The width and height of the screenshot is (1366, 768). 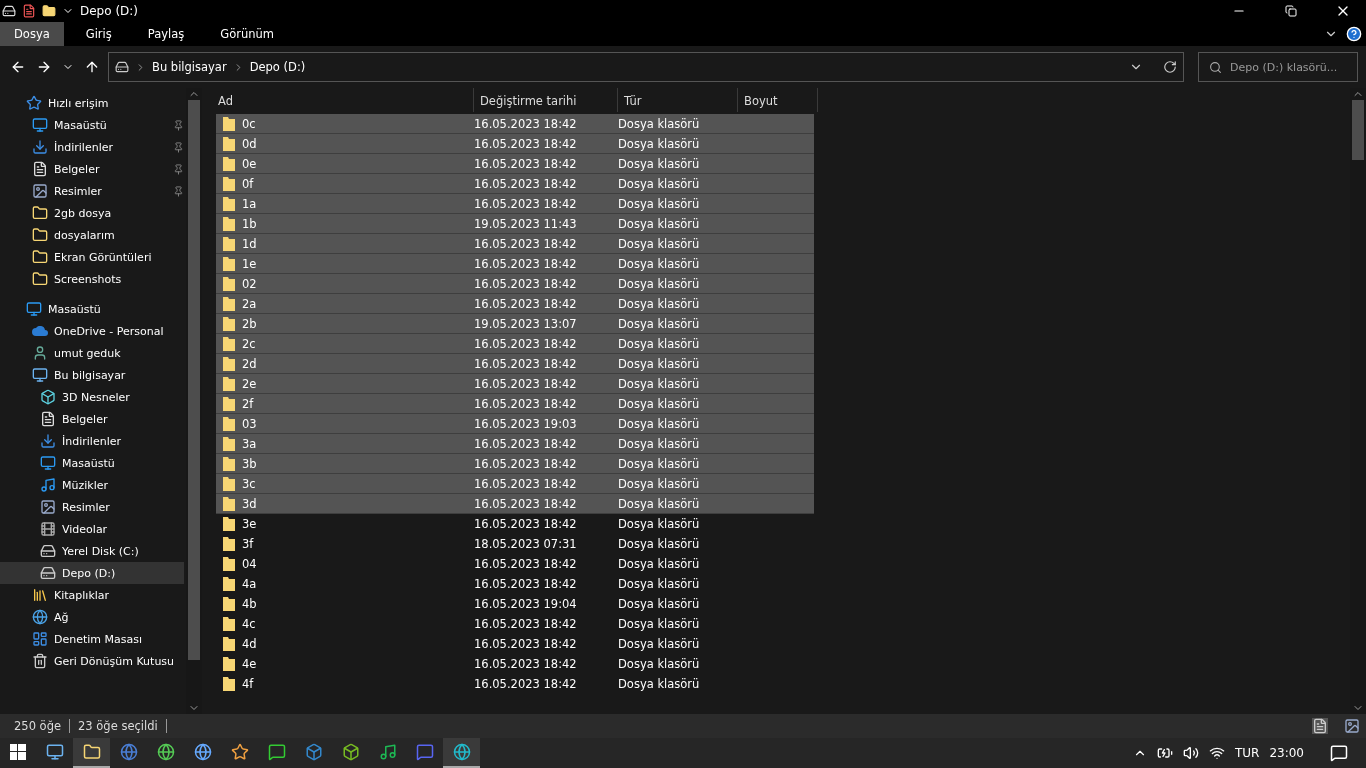 What do you see at coordinates (92, 573) in the screenshot?
I see `sidebar-item: Depo (D:)` at bounding box center [92, 573].